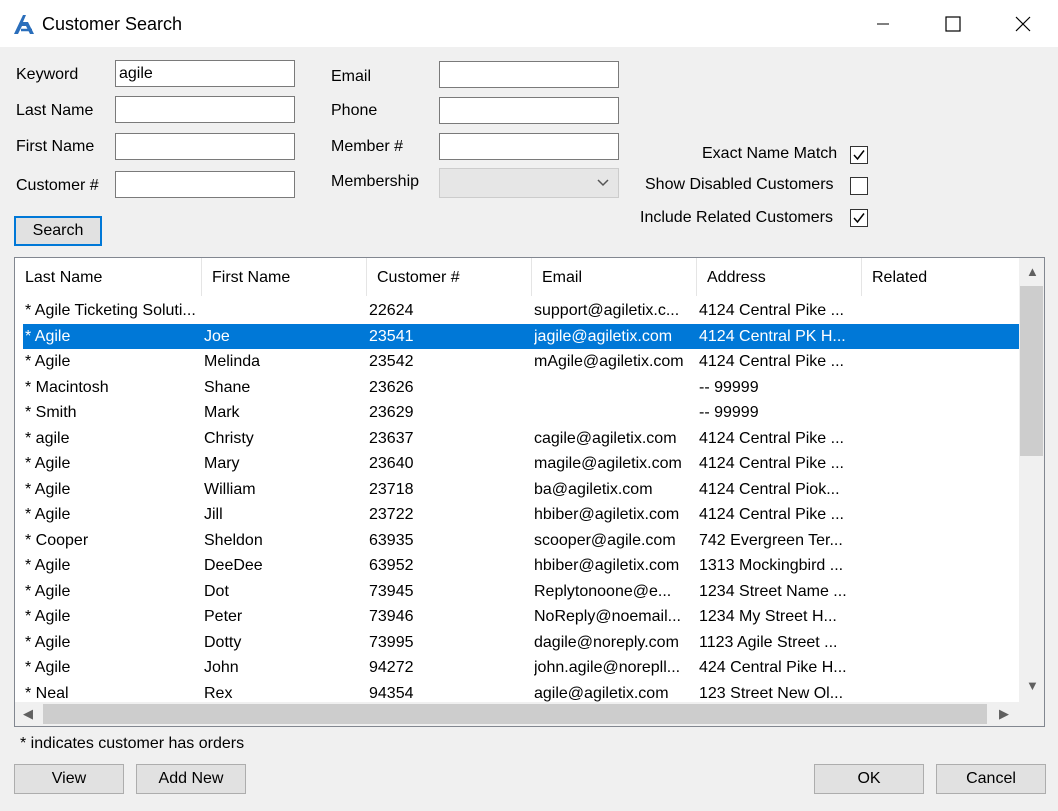  What do you see at coordinates (28, 714) in the screenshot?
I see `scroll-left-icon: ◀` at bounding box center [28, 714].